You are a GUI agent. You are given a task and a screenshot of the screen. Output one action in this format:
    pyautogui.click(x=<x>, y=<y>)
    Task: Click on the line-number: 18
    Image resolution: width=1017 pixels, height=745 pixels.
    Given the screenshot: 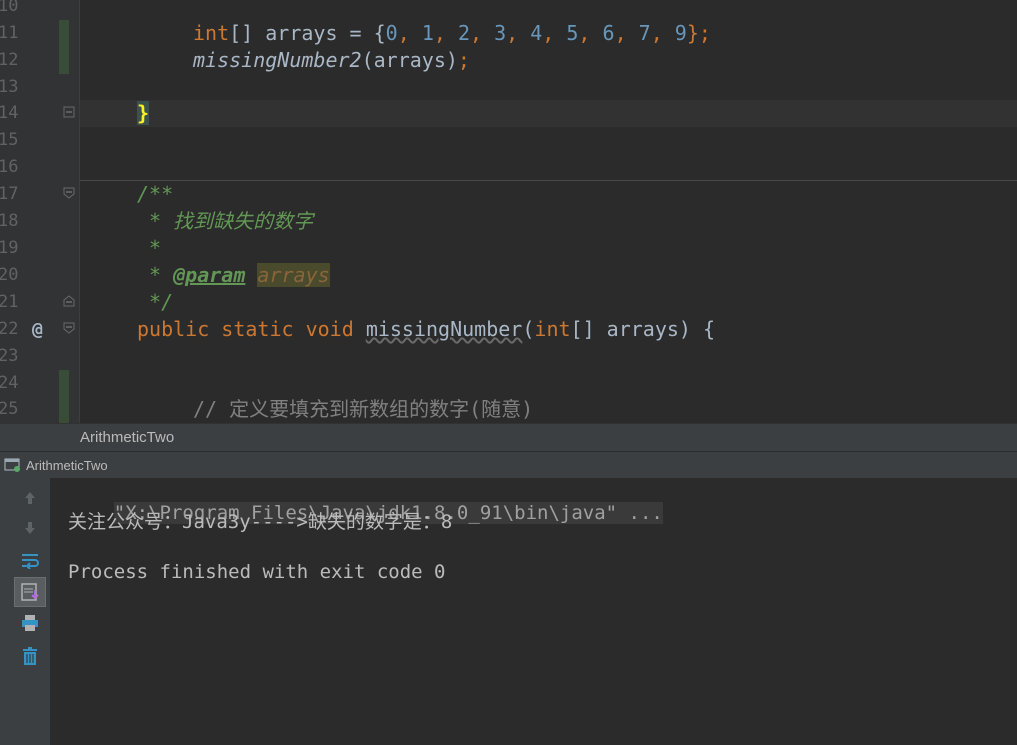 What is the action you would take?
    pyautogui.click(x=9, y=221)
    